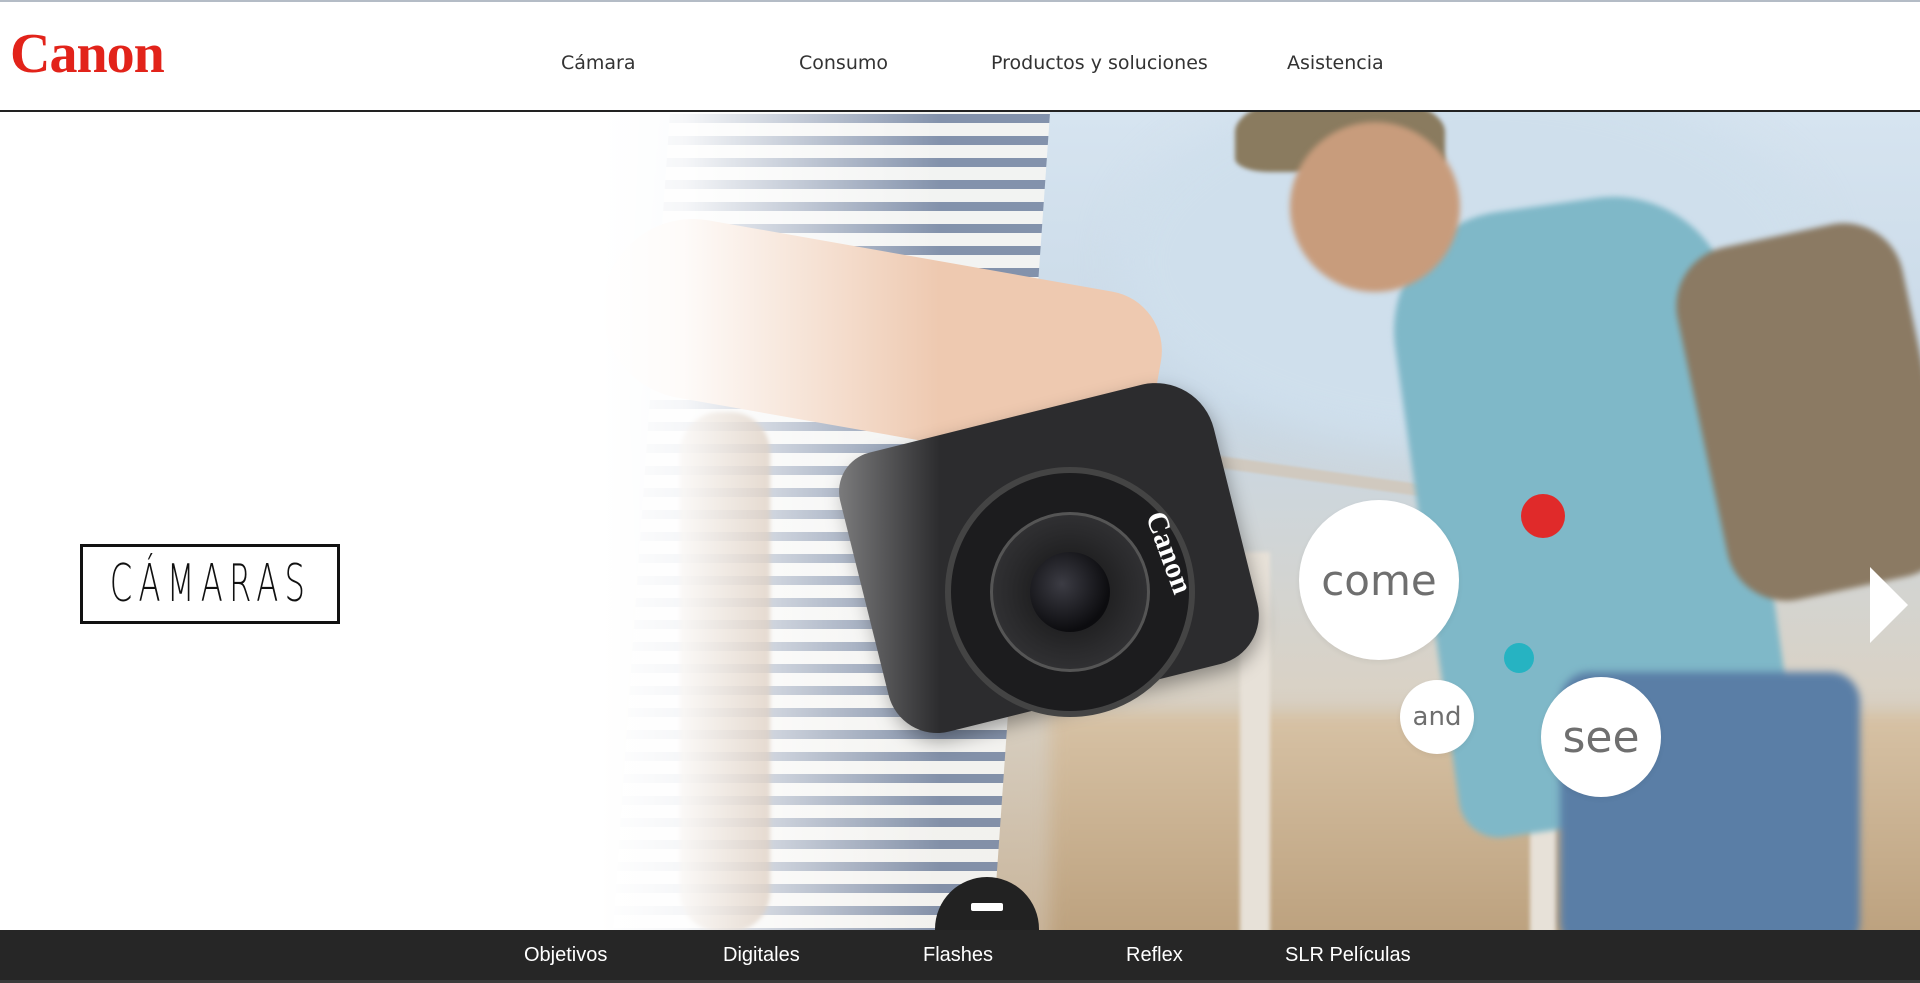 The image size is (1920, 983). I want to click on category-slr-peliculas: SLR Películas, so click(1348, 955).